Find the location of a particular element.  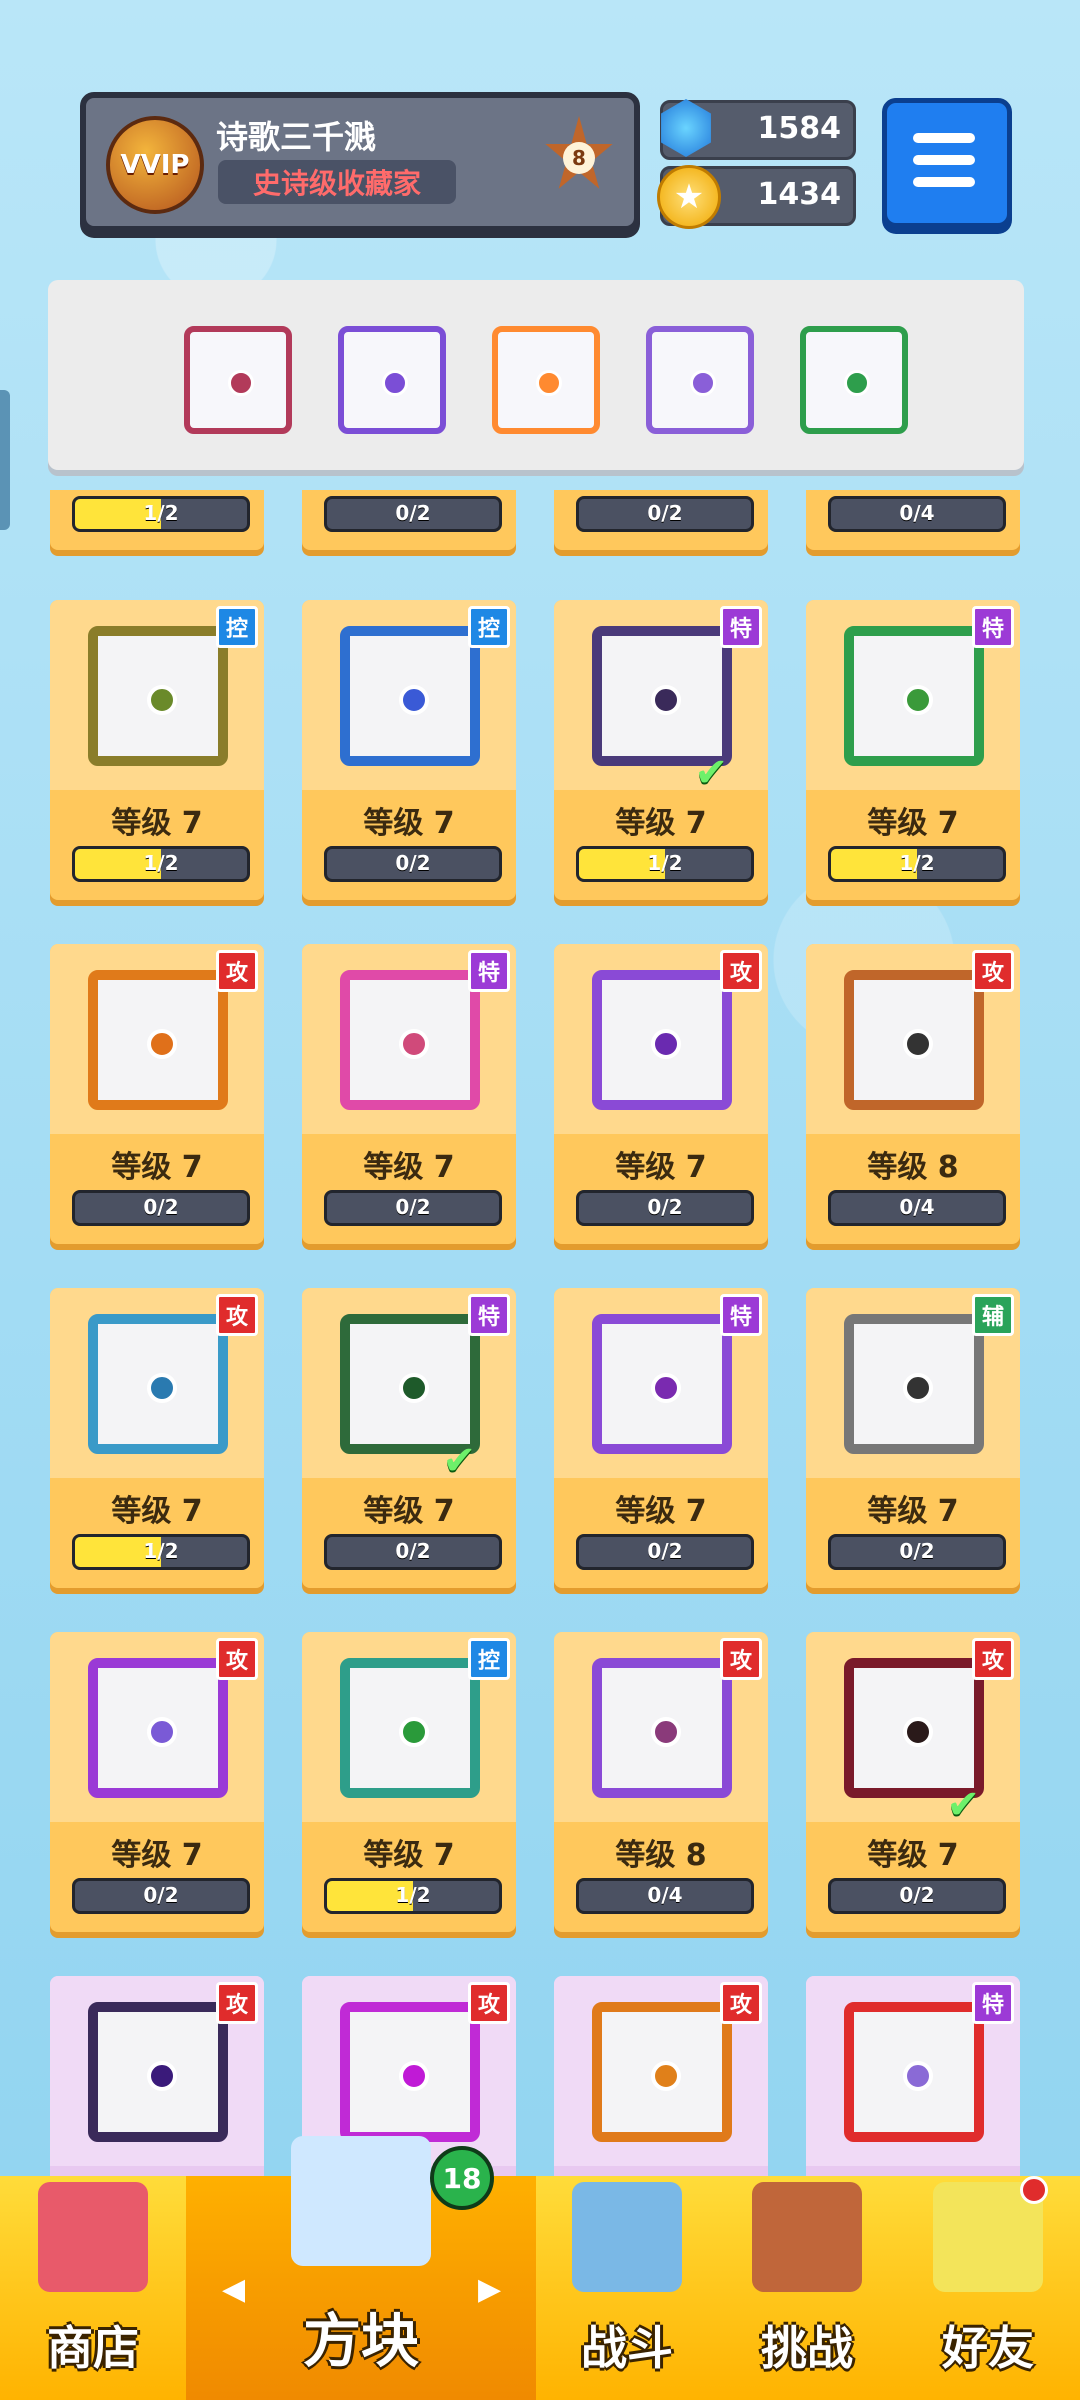

player-profile-panel: VVIP 诗歌三千溅 史诗级收藏家 8 is located at coordinates (360, 162).